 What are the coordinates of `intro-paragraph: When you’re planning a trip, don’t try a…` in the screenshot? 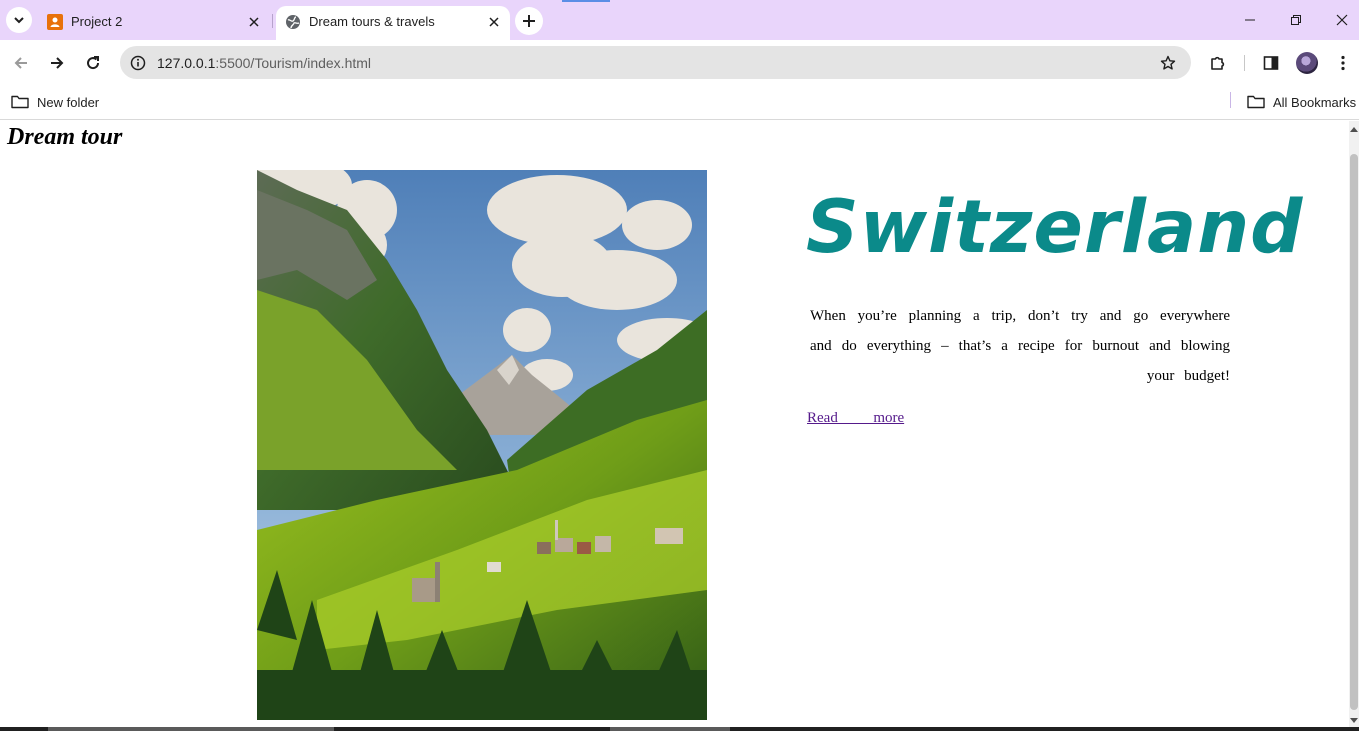 It's located at (1020, 346).